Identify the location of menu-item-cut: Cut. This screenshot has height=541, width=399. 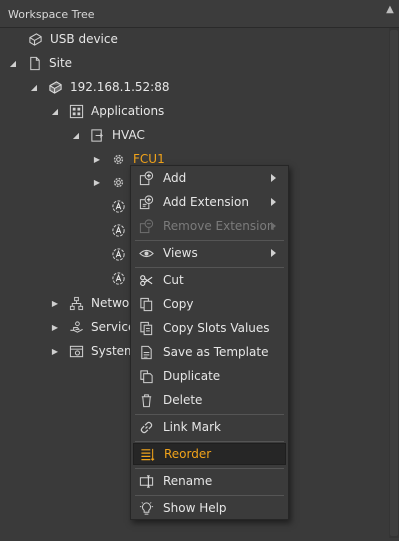
(209, 280).